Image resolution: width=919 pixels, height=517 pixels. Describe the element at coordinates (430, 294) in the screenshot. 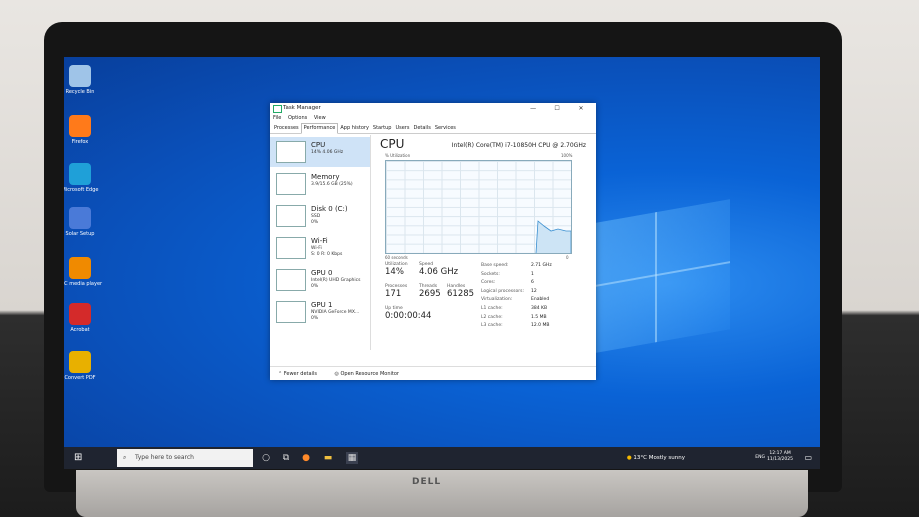

I see `threads-value: 2695` at that location.